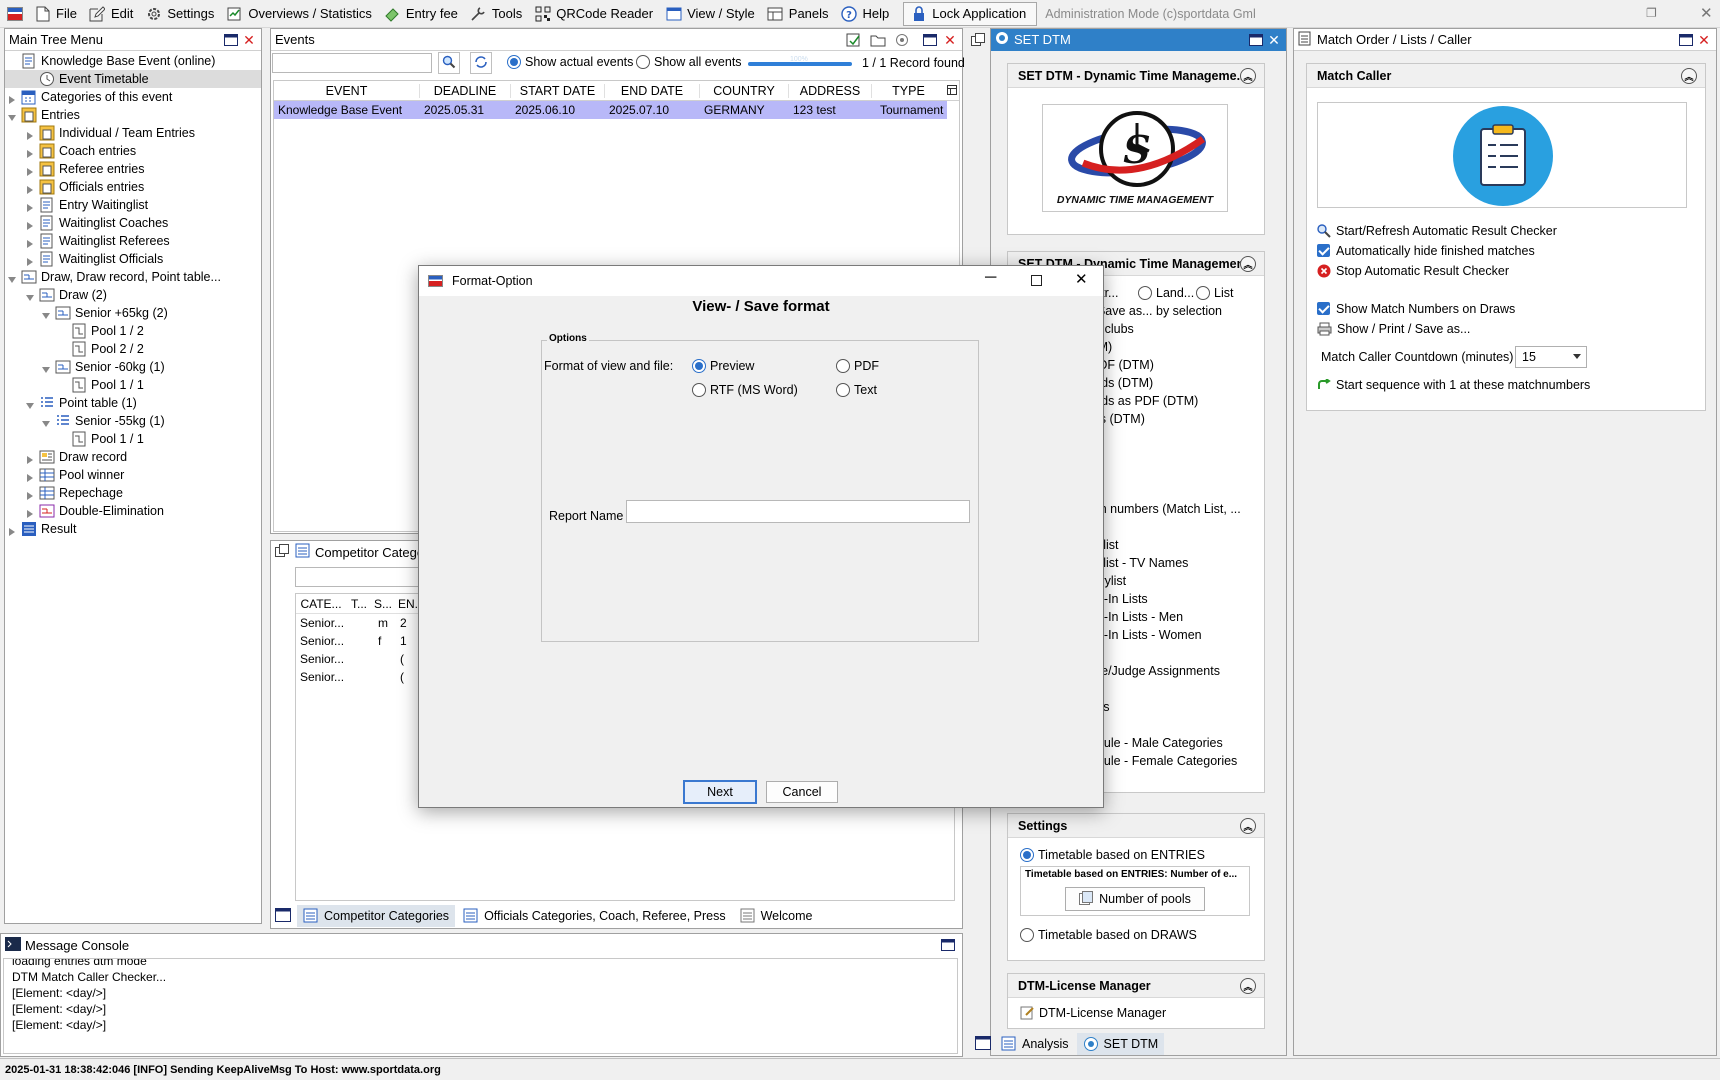  What do you see at coordinates (867, 14) in the screenshot?
I see `menu-help: ? Help` at bounding box center [867, 14].